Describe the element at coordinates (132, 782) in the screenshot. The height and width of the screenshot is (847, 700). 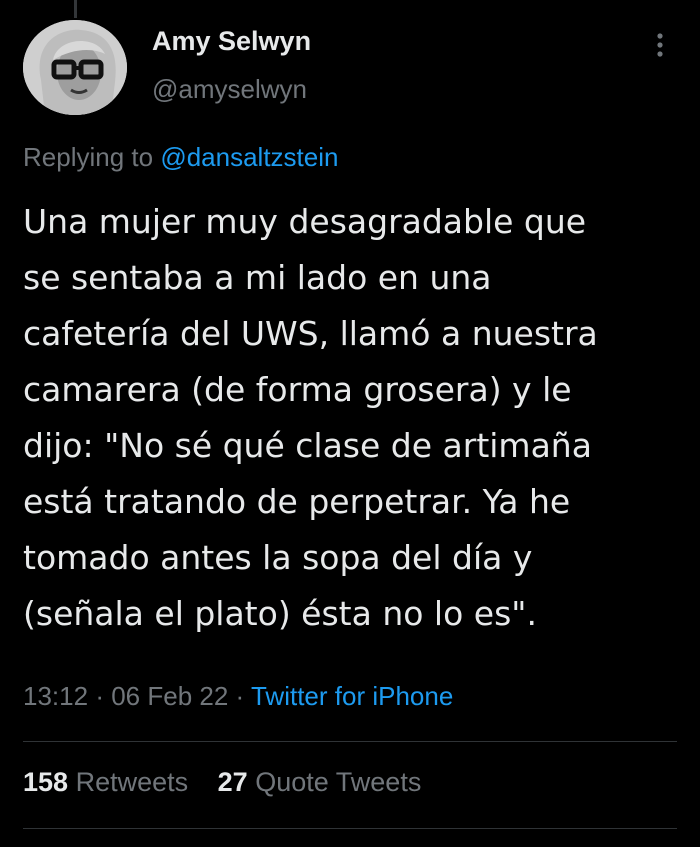
I see `retweets-label: Retweets` at that location.